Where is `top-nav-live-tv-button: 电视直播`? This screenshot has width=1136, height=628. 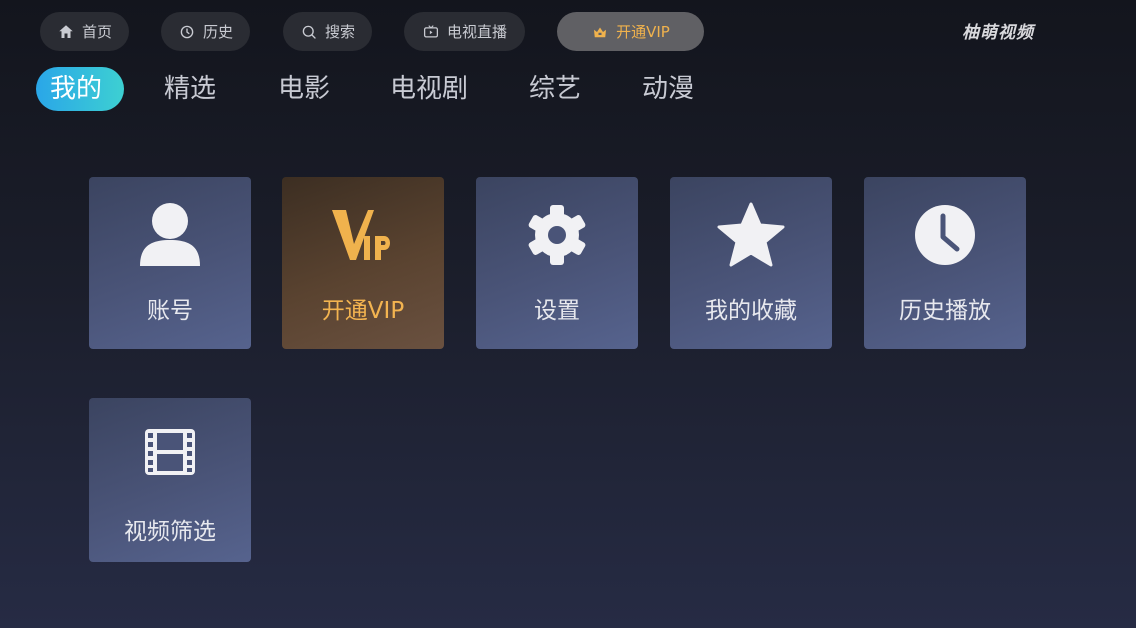
top-nav-live-tv-button: 电视直播 is located at coordinates (464, 31).